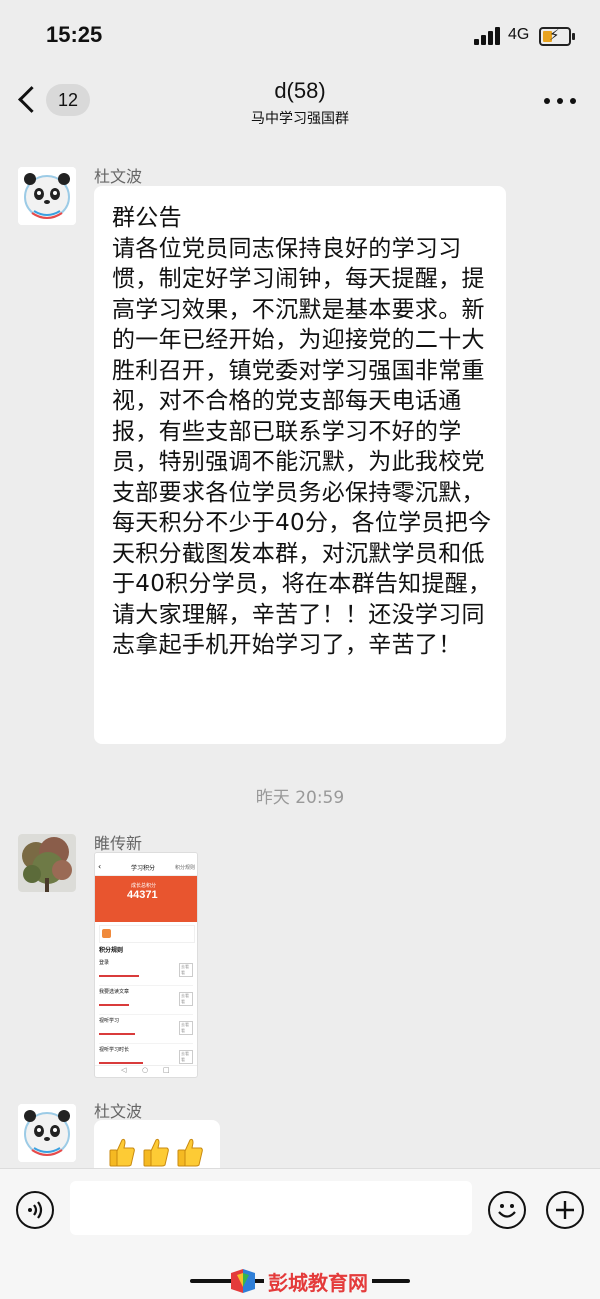 This screenshot has width=600, height=1299. I want to click on plus-icon, so click(565, 1210).